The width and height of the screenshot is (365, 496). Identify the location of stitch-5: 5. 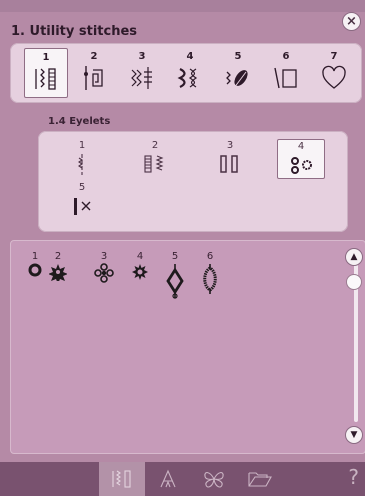
(175, 275).